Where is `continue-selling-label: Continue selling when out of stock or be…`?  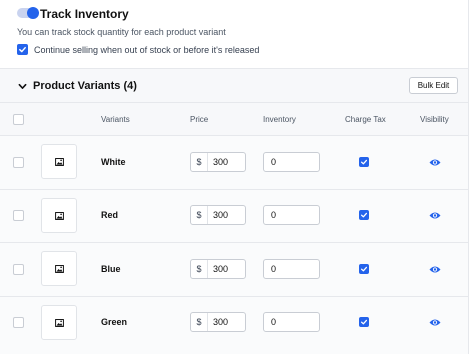 continue-selling-label: Continue selling when out of stock or be… is located at coordinates (147, 49).